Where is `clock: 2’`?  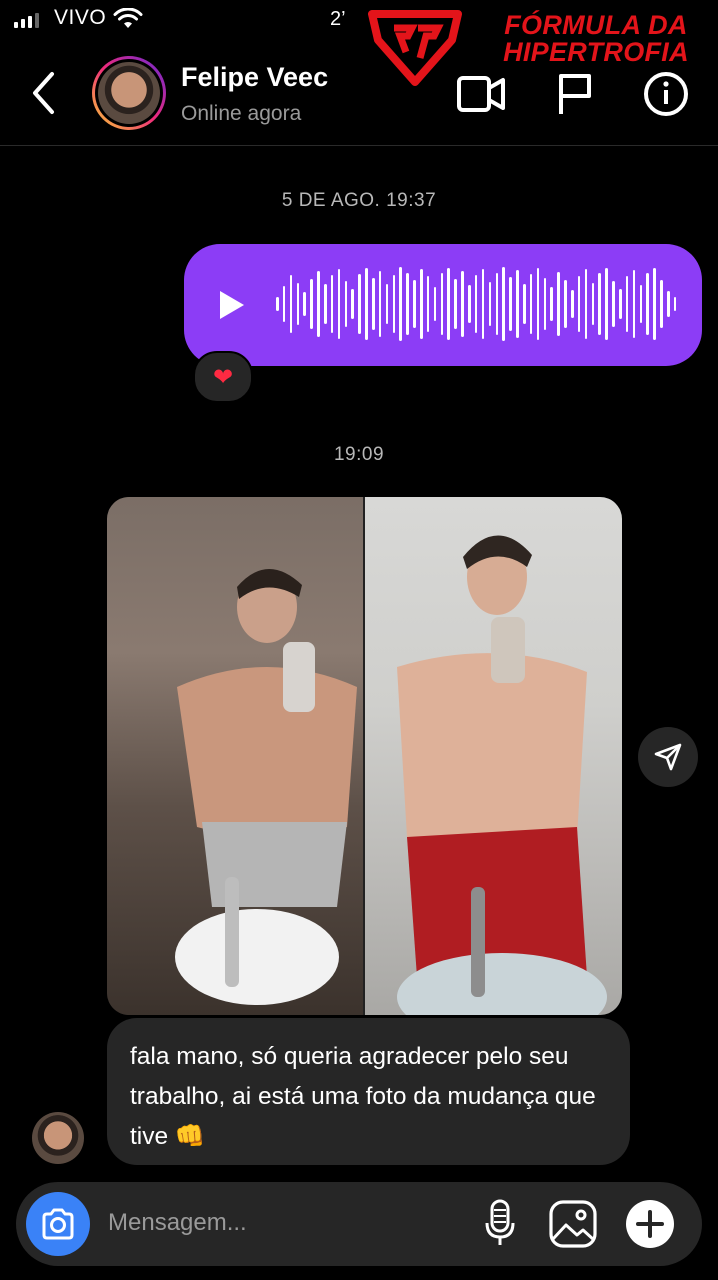
clock: 2’ is located at coordinates (338, 19).